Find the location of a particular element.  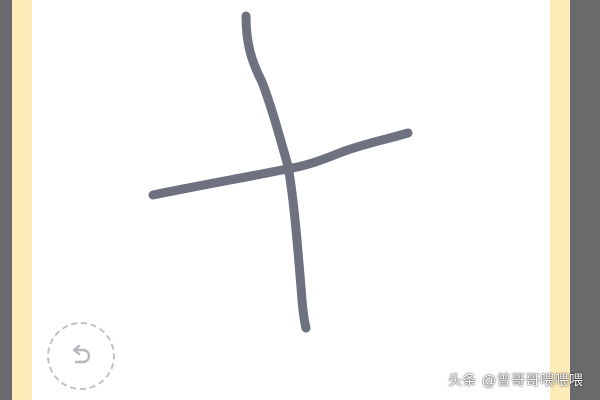

undo-icon is located at coordinates (81, 354).